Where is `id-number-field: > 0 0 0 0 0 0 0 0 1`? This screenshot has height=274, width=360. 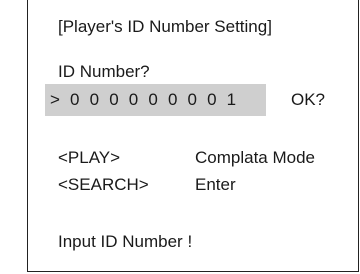
id-number-field: > 0 0 0 0 0 0 0 0 1 is located at coordinates (155, 100).